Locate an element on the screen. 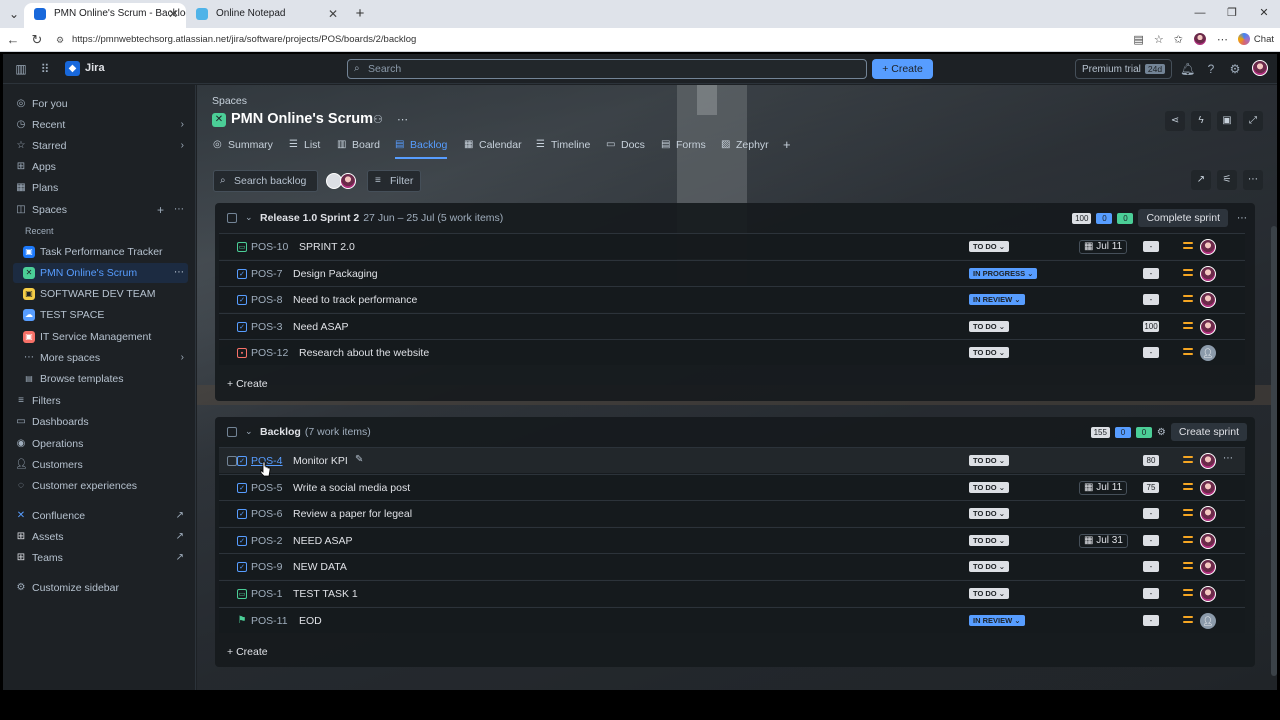 This screenshot has height=720, width=1280. tab-zephyr: ▨ Zephyr is located at coordinates (745, 148).